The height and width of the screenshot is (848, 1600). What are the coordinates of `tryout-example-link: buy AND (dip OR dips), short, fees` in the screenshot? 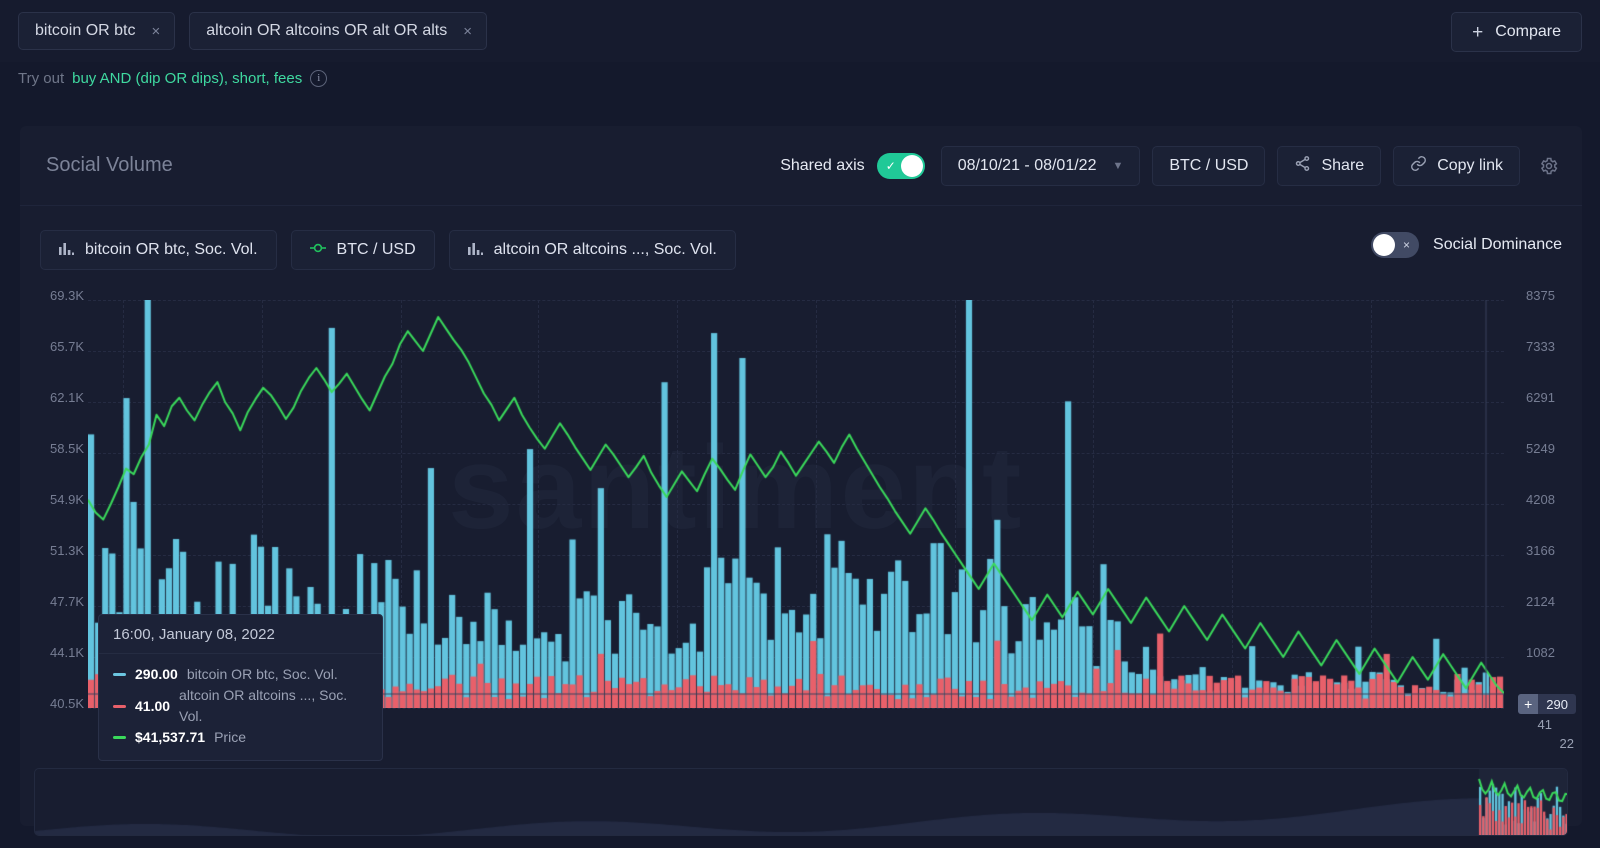 It's located at (187, 78).